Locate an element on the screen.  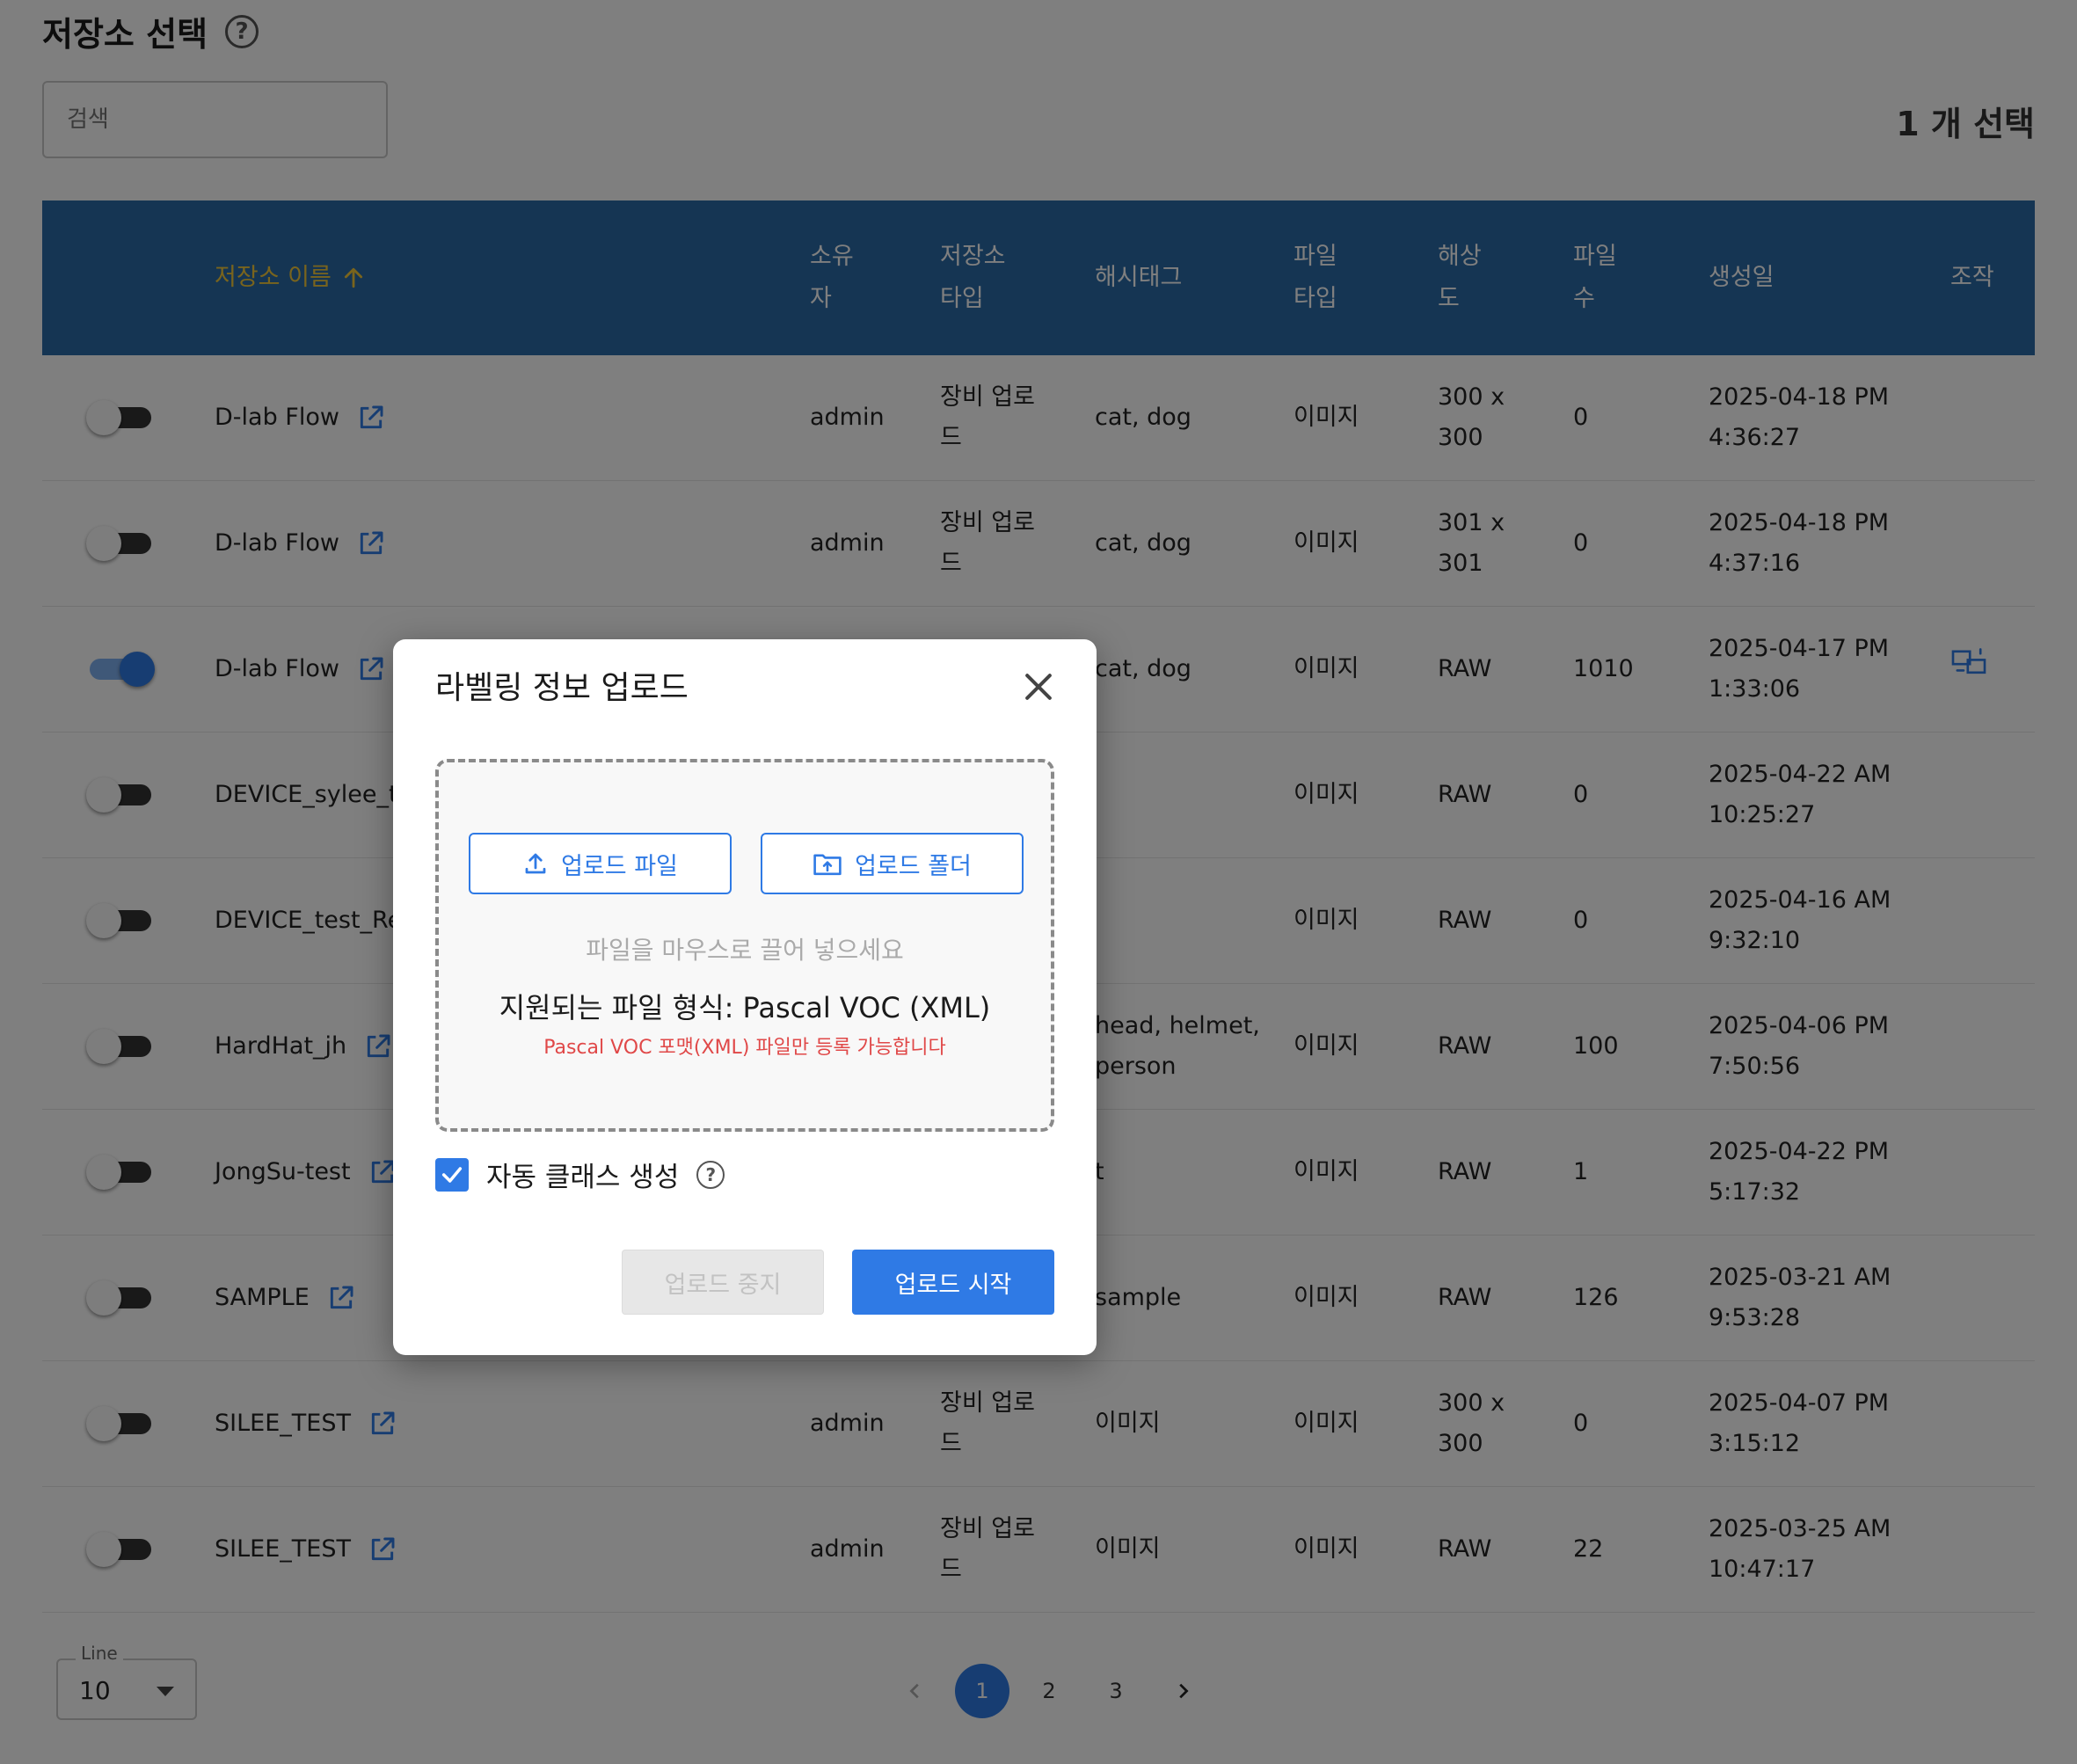
close-icon is located at coordinates (1038, 687).